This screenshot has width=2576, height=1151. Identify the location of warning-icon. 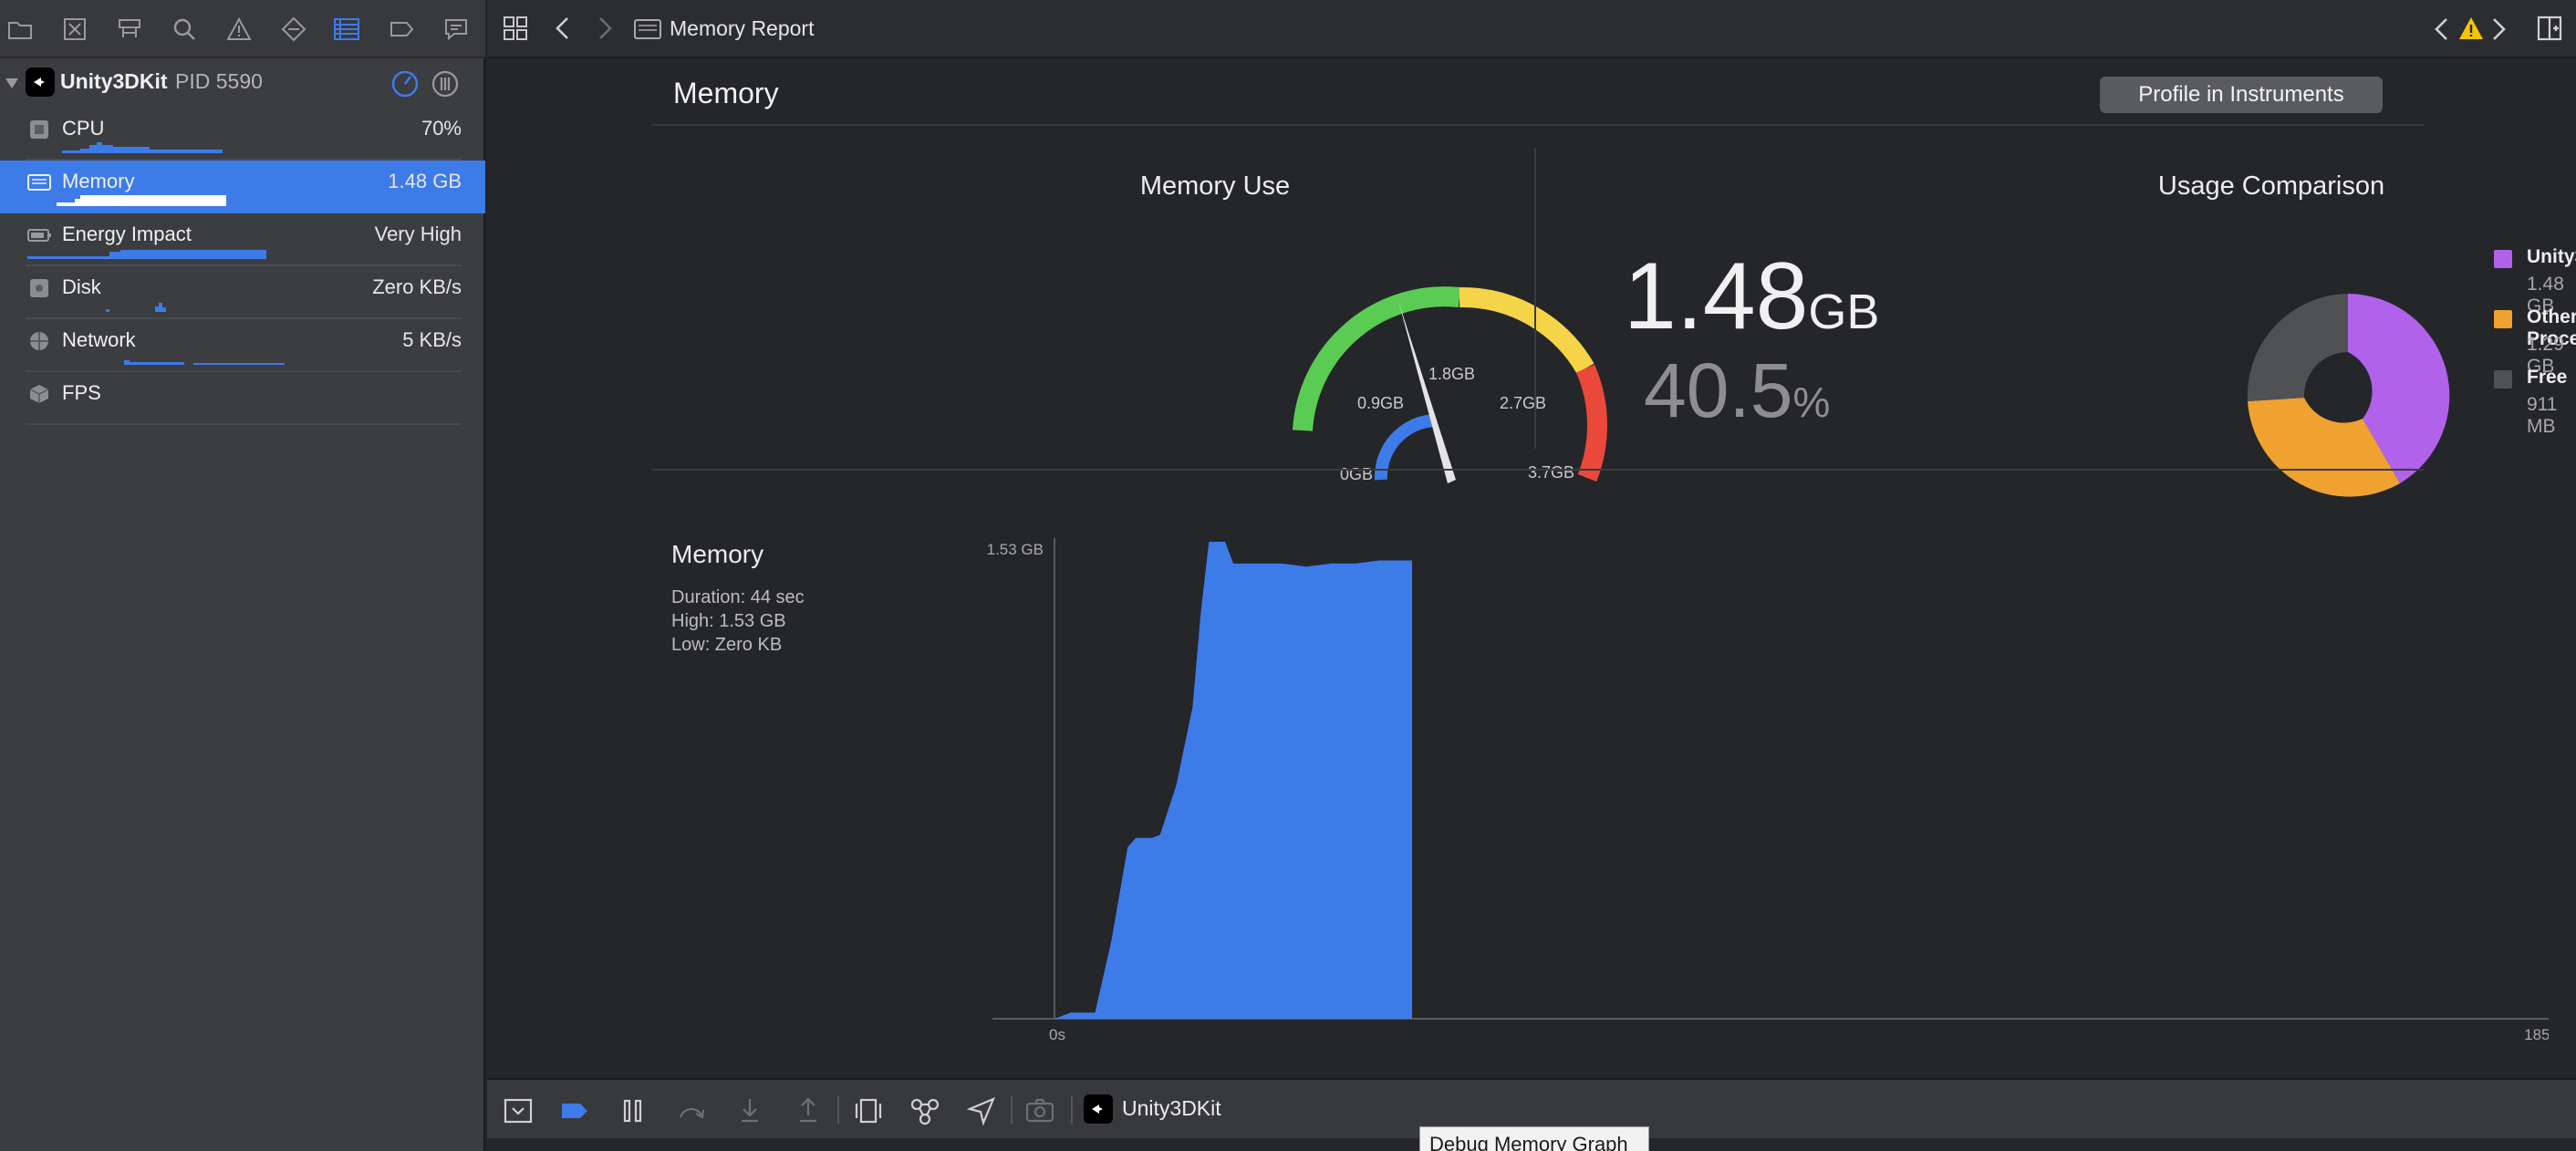
(2471, 28).